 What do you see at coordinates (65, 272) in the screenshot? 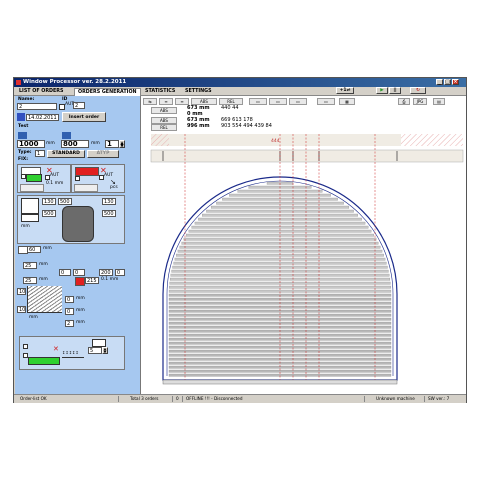
I see `r0a-field: 0` at bounding box center [65, 272].